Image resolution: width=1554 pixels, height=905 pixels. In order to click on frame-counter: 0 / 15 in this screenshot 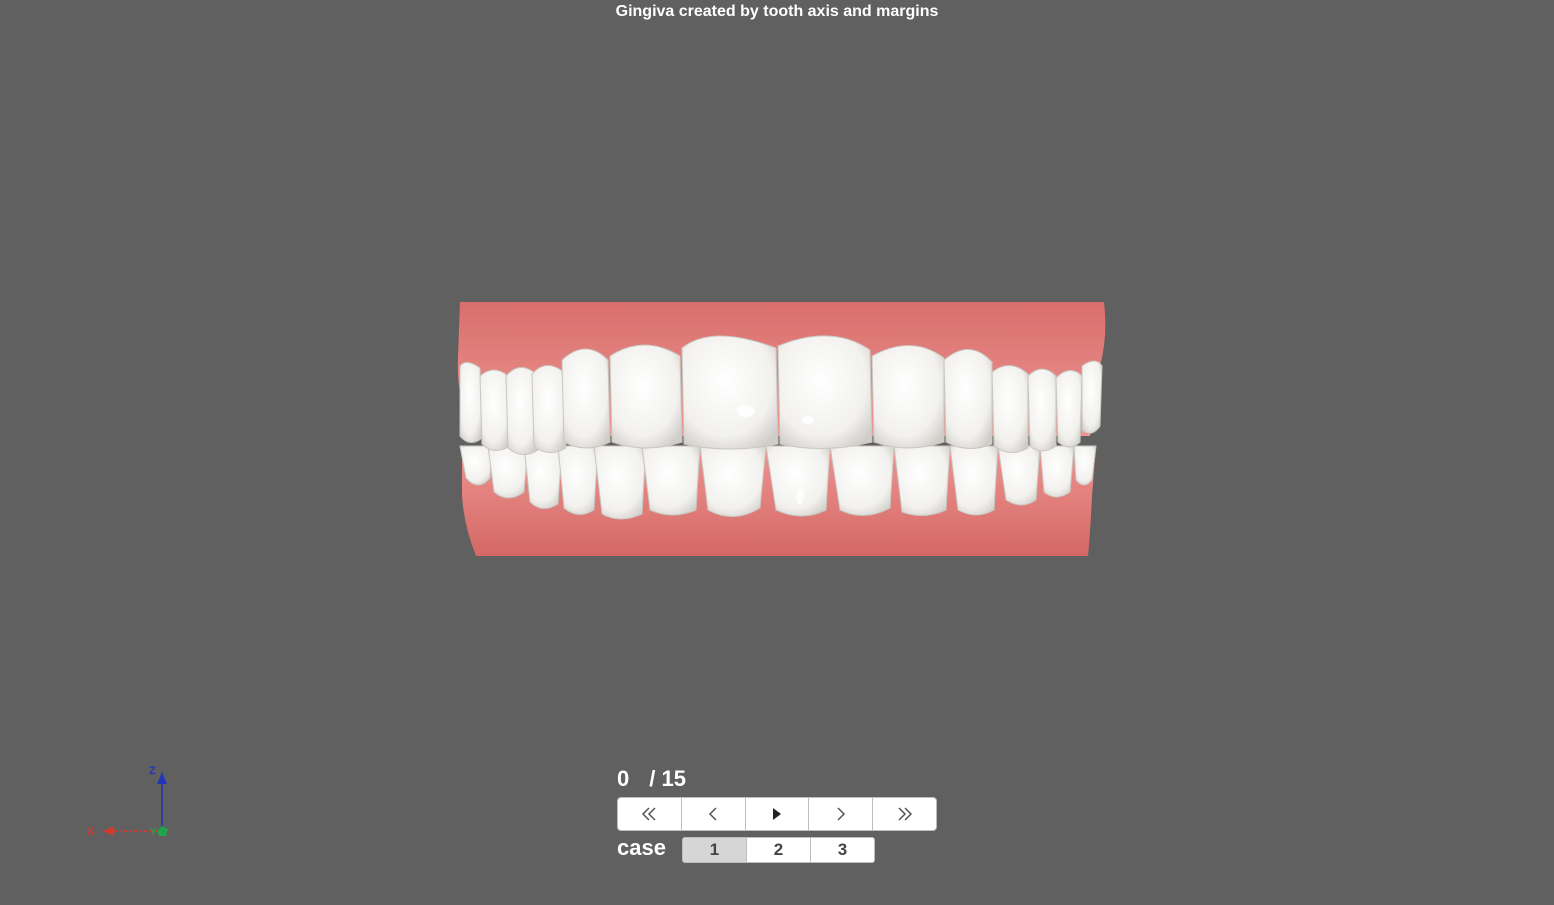, I will do `click(651, 779)`.